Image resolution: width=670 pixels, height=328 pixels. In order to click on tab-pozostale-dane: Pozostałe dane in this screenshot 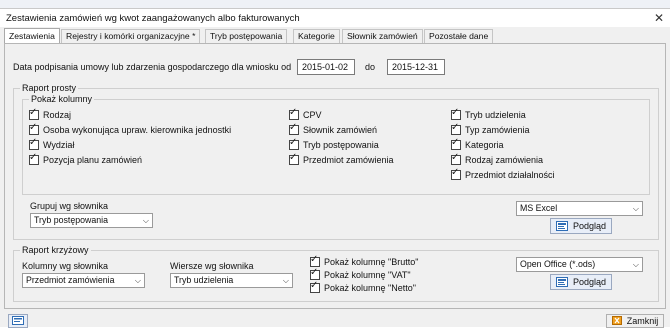, I will do `click(459, 36)`.